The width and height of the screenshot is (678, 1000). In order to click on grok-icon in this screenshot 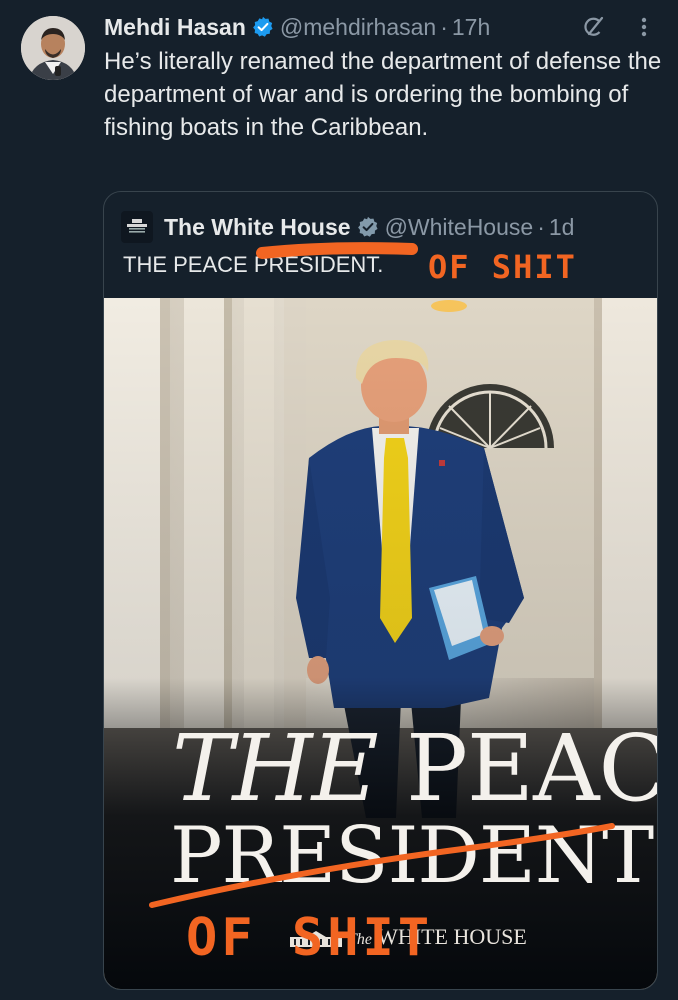, I will do `click(593, 27)`.